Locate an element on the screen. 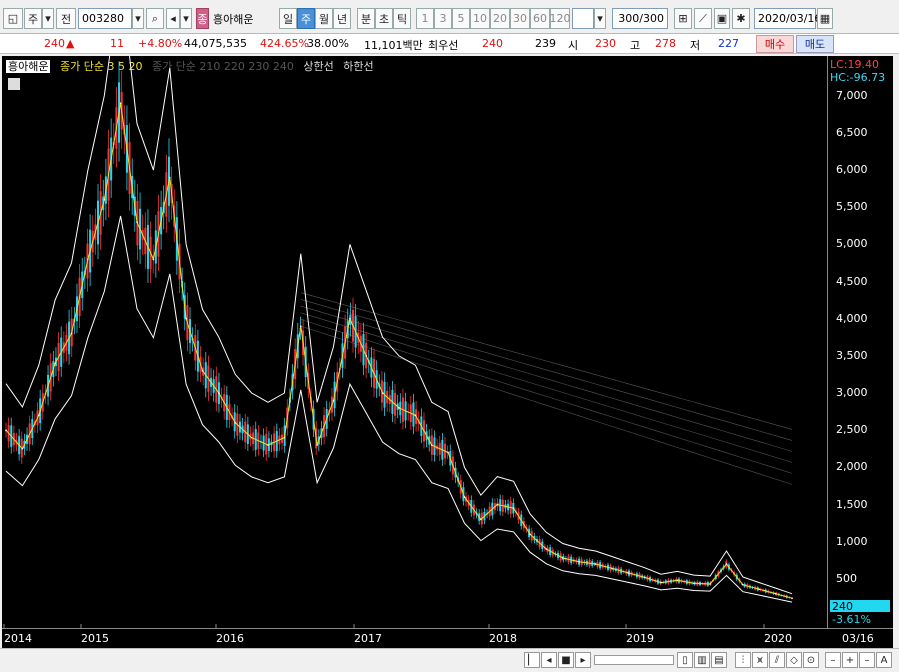  high-label: 고 is located at coordinates (635, 45).